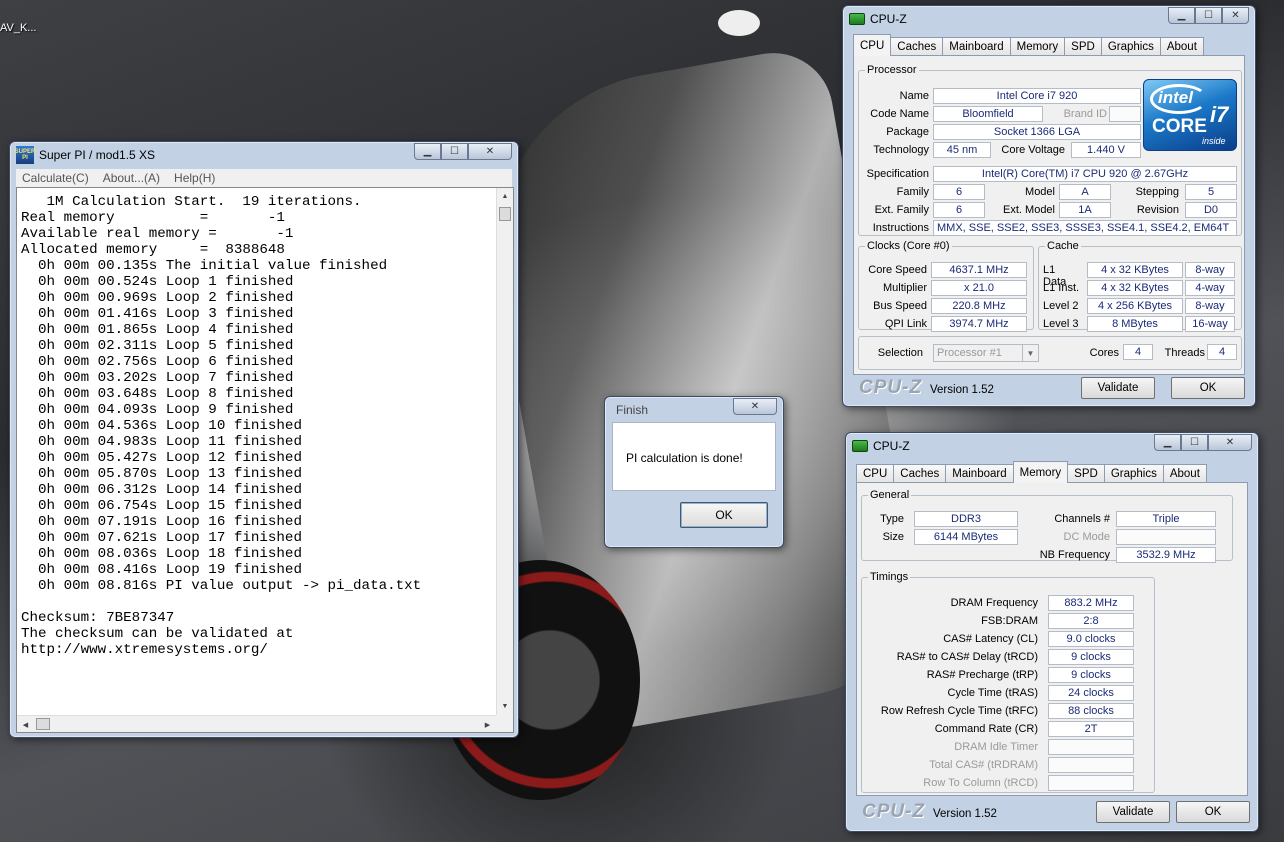 This screenshot has height=842, width=1284. I want to click on console-line: 0h 00m 05.870s Loop 13 finished, so click(161, 474).